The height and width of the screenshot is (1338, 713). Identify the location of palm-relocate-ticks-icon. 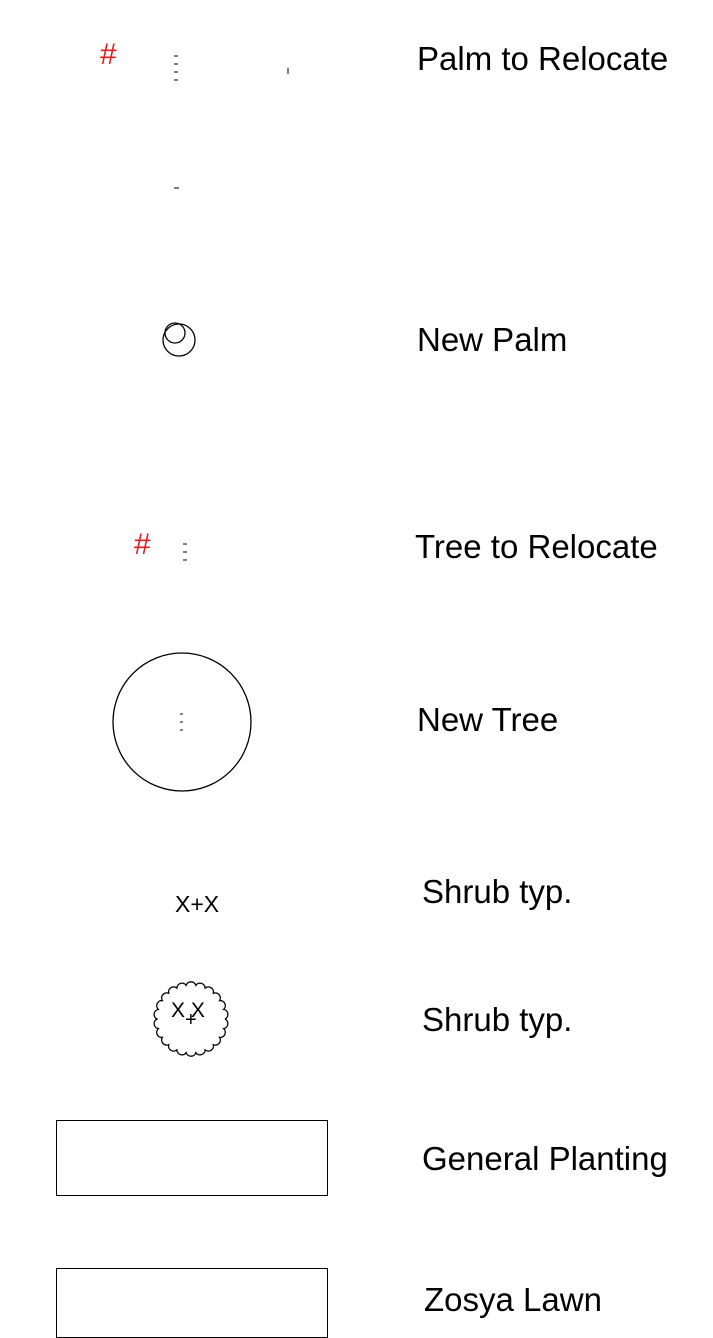
(231, 122).